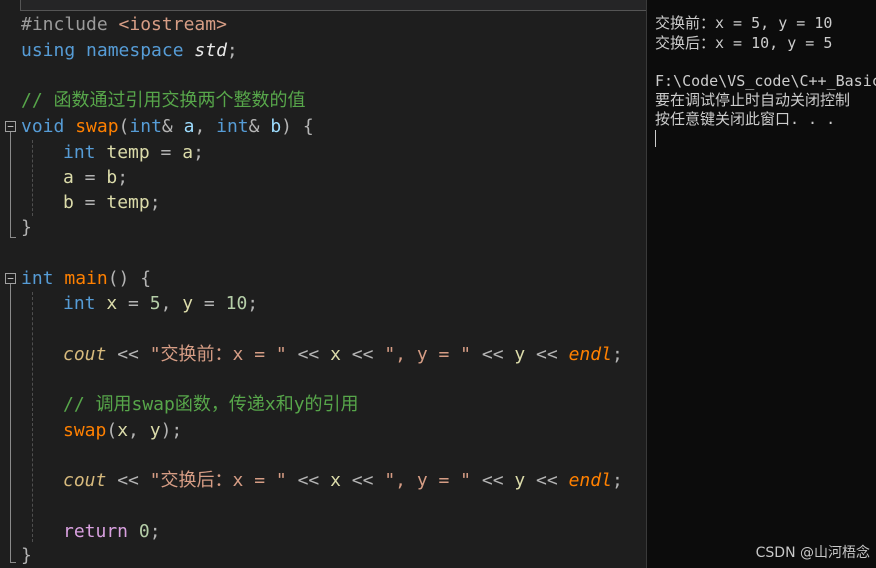  Describe the element at coordinates (85, 430) in the screenshot. I see `function-call: swap` at that location.